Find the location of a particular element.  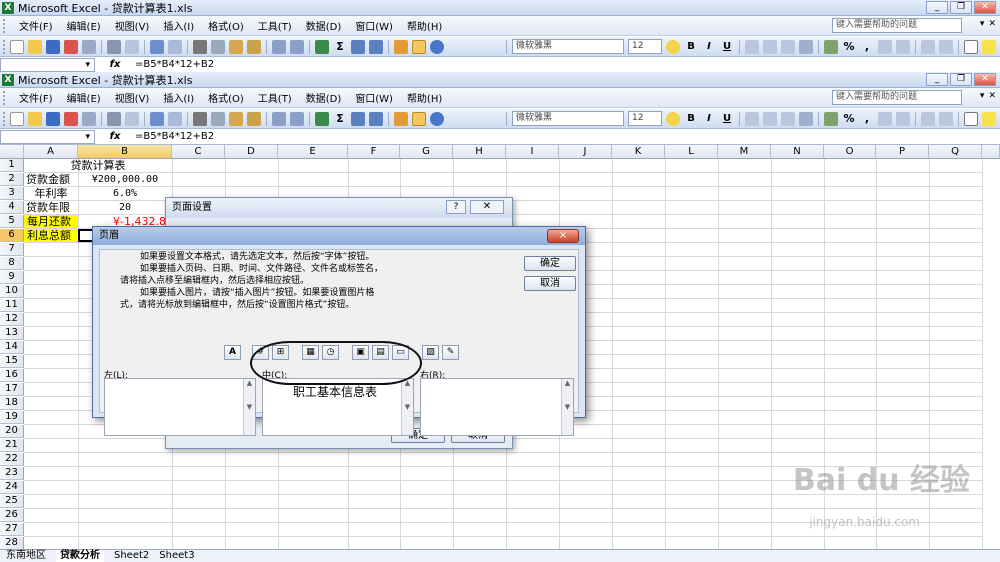

merge-center-icon is located at coordinates (806, 46).